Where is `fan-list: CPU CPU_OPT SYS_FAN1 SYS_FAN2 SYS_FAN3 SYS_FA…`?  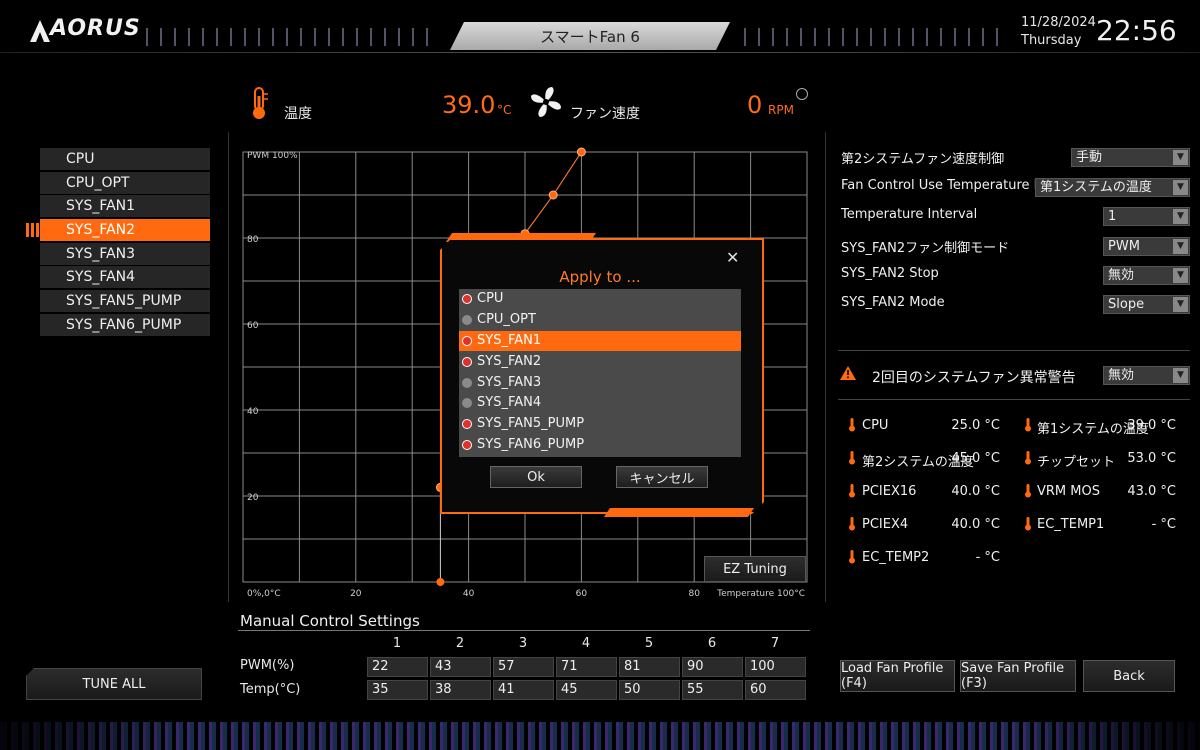
fan-list: CPU CPU_OPT SYS_FAN1 SYS_FAN2 SYS_FAN3 SYS_FA… is located at coordinates (118, 243).